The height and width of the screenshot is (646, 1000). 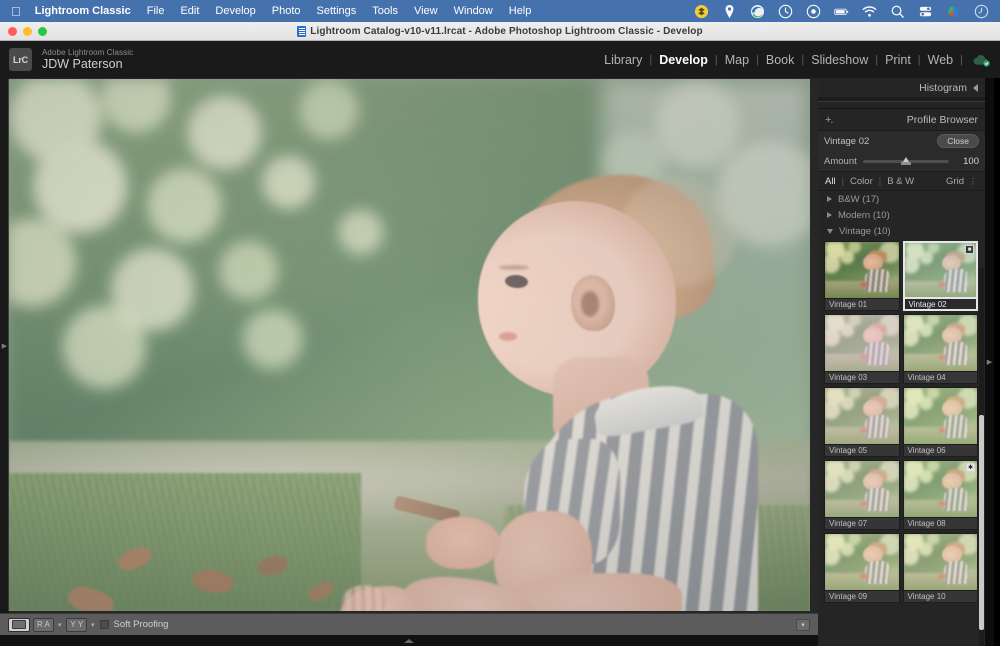 I want to click on preset-label: Vintage 03, so click(x=862, y=378).